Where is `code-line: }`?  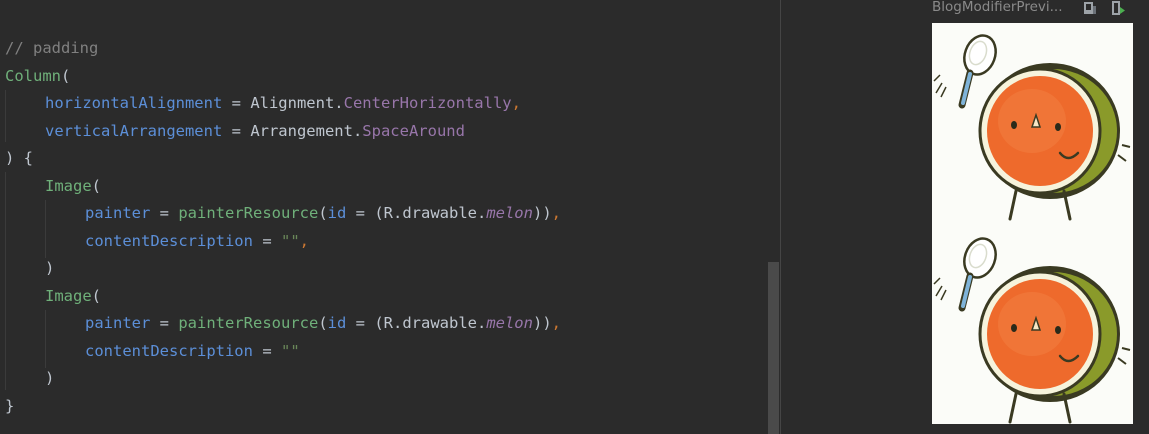
code-line: } is located at coordinates (9, 406).